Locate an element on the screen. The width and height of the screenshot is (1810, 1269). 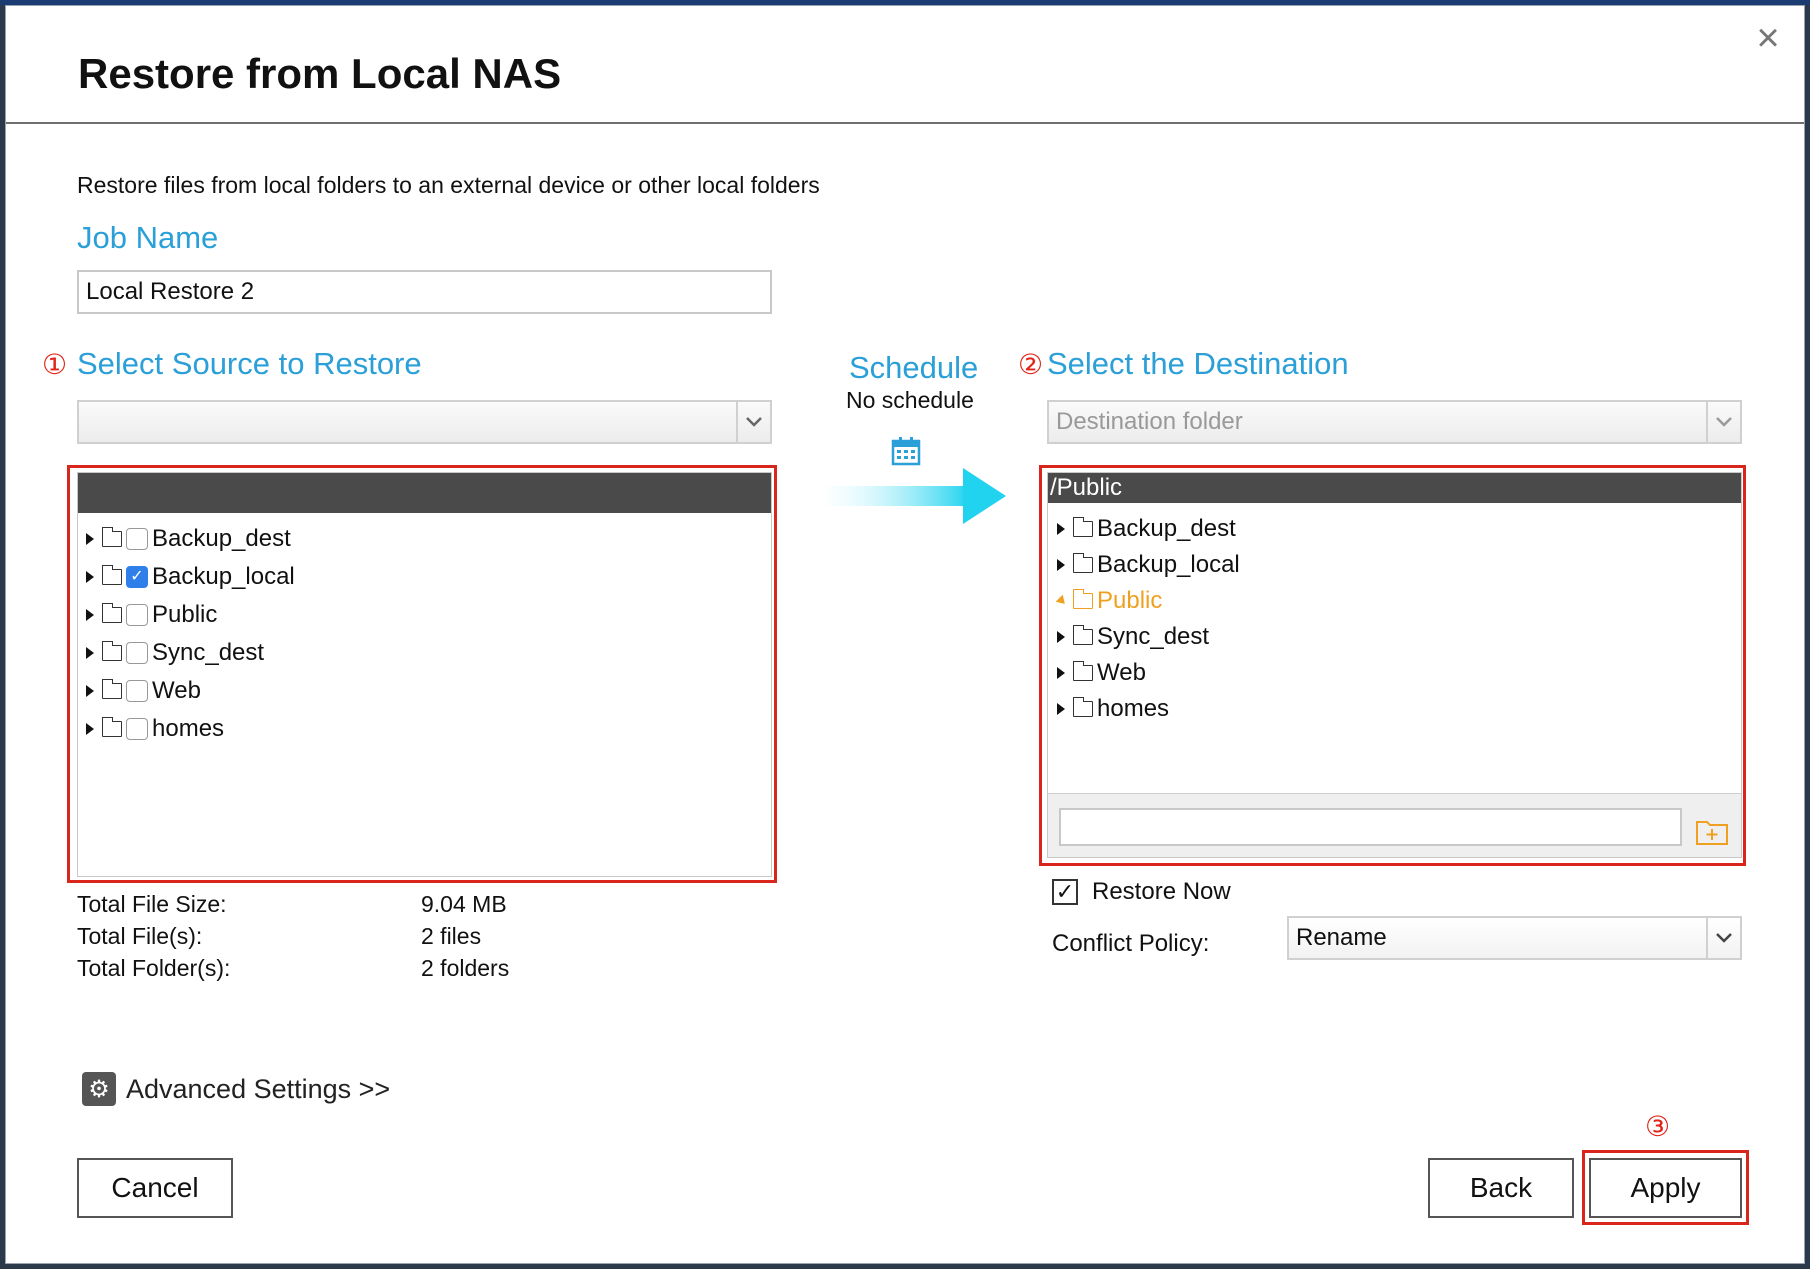
close-icon: × is located at coordinates (1768, 38).